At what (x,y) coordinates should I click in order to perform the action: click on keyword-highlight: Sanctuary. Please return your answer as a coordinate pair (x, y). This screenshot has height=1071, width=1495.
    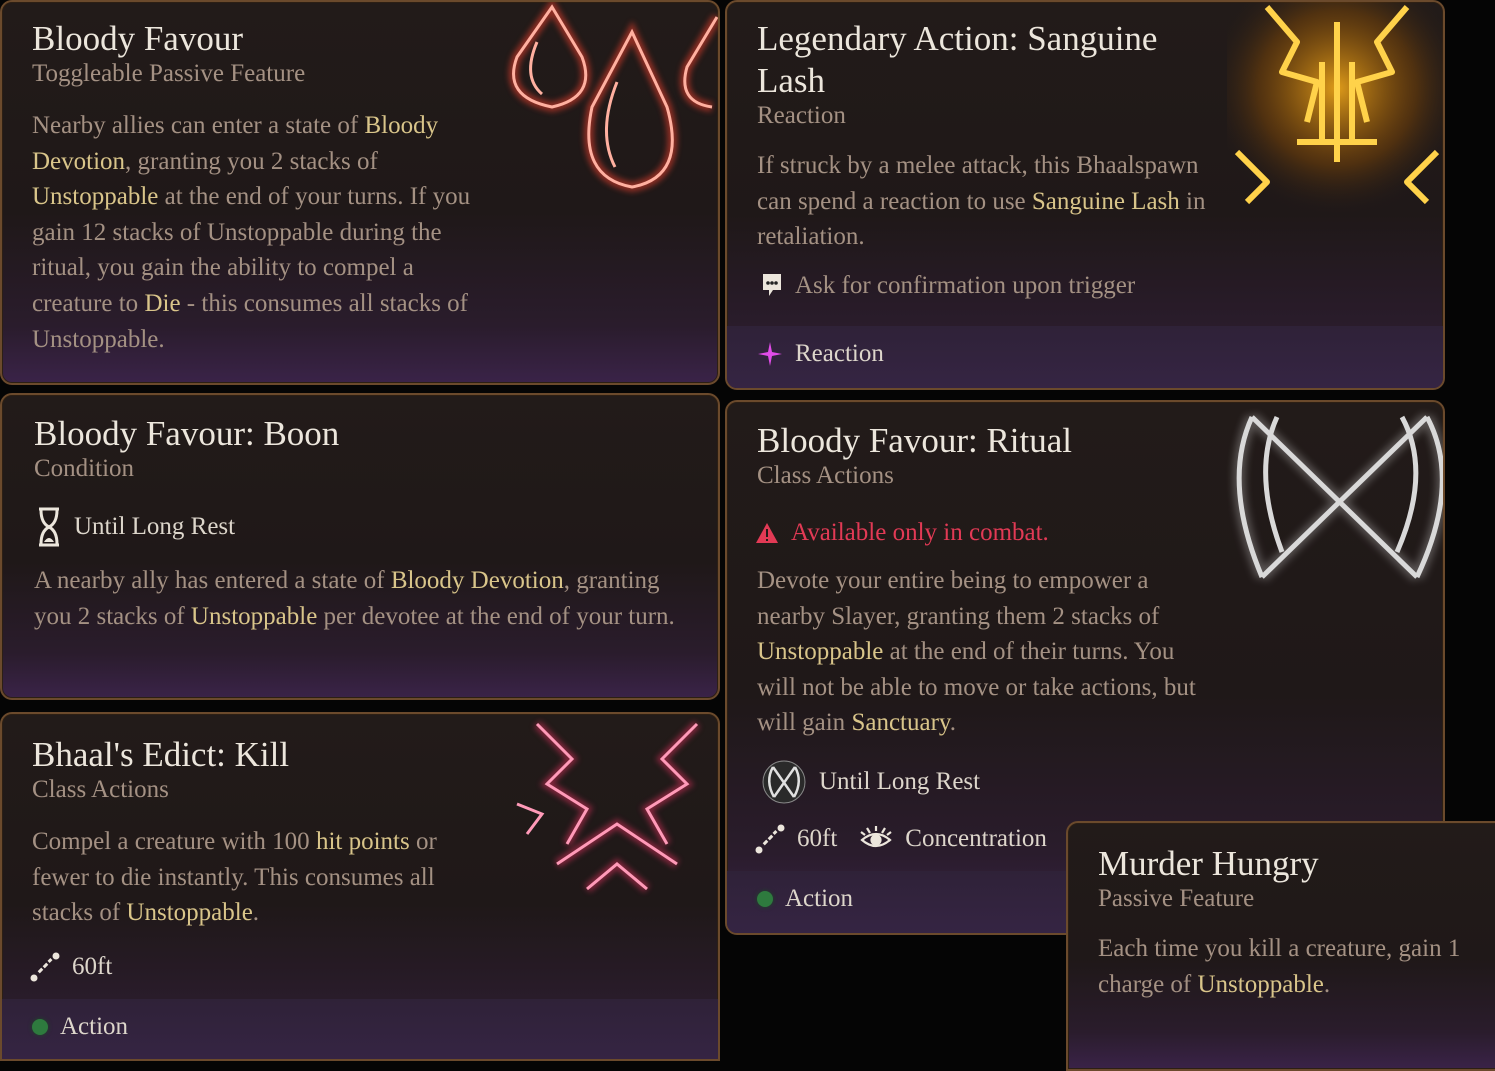
    Looking at the image, I should click on (900, 723).